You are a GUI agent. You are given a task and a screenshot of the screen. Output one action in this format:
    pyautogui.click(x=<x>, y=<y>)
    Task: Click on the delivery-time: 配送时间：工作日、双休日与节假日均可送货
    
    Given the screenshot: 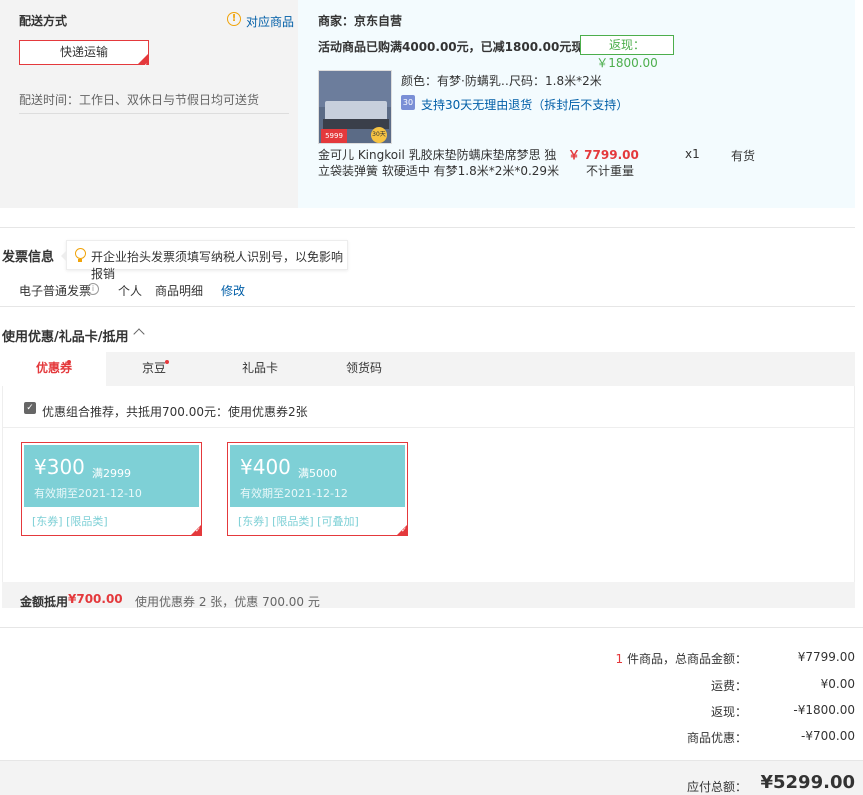 What is the action you would take?
    pyautogui.click(x=139, y=100)
    